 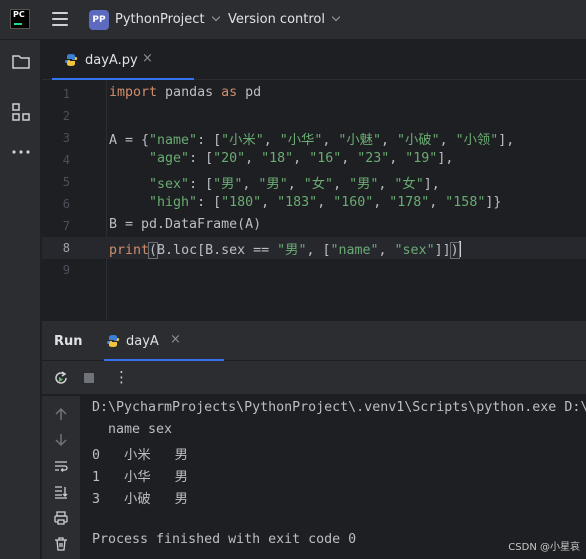 What do you see at coordinates (185, 92) in the screenshot?
I see `code-text: import pandas as pd` at bounding box center [185, 92].